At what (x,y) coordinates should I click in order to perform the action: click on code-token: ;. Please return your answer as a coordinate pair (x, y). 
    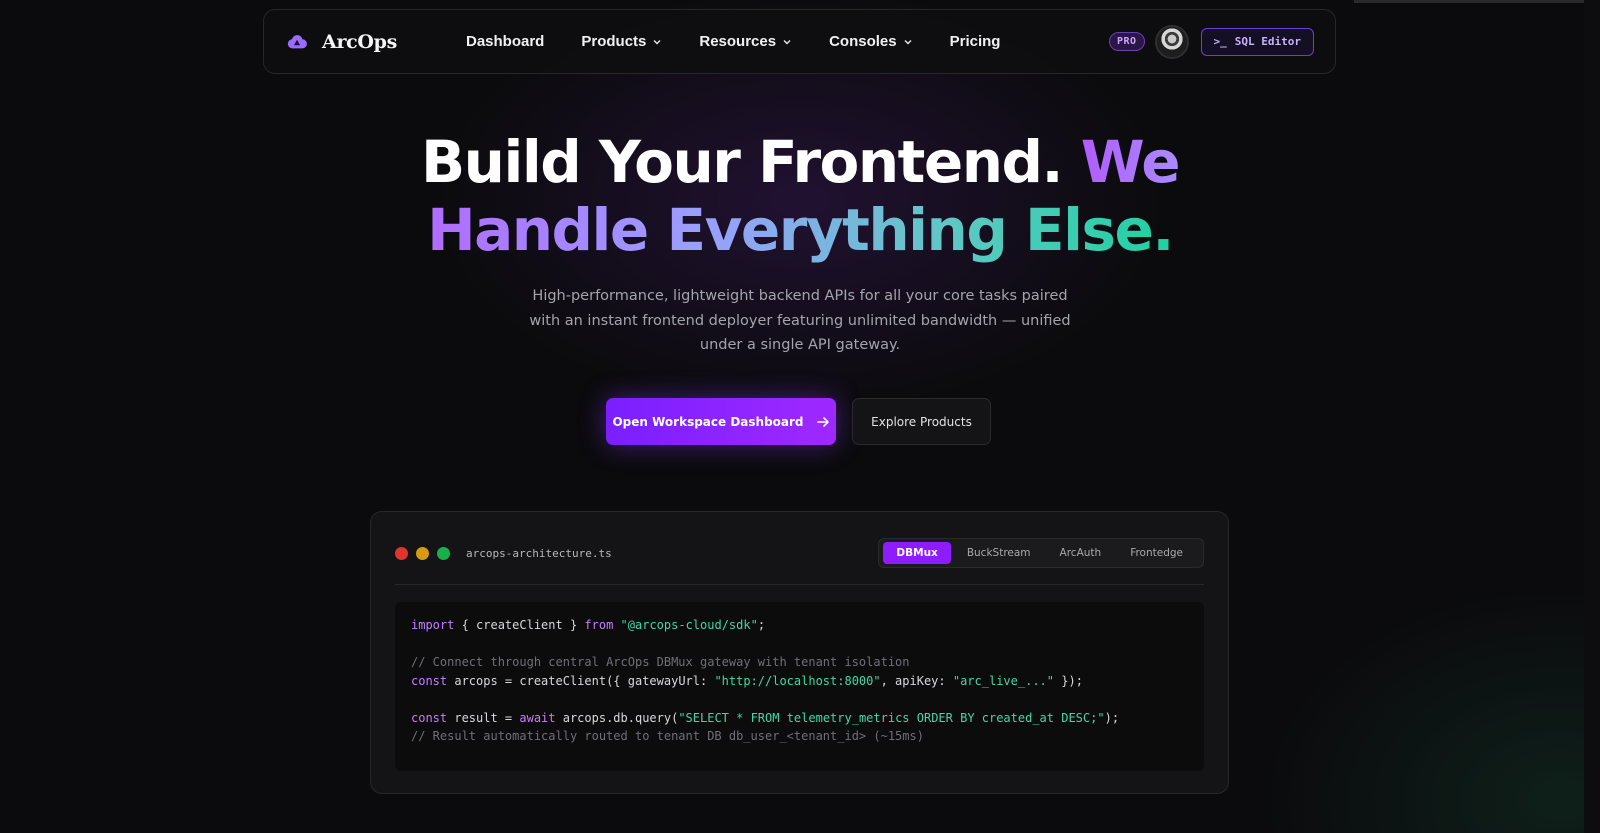
    Looking at the image, I should click on (761, 625).